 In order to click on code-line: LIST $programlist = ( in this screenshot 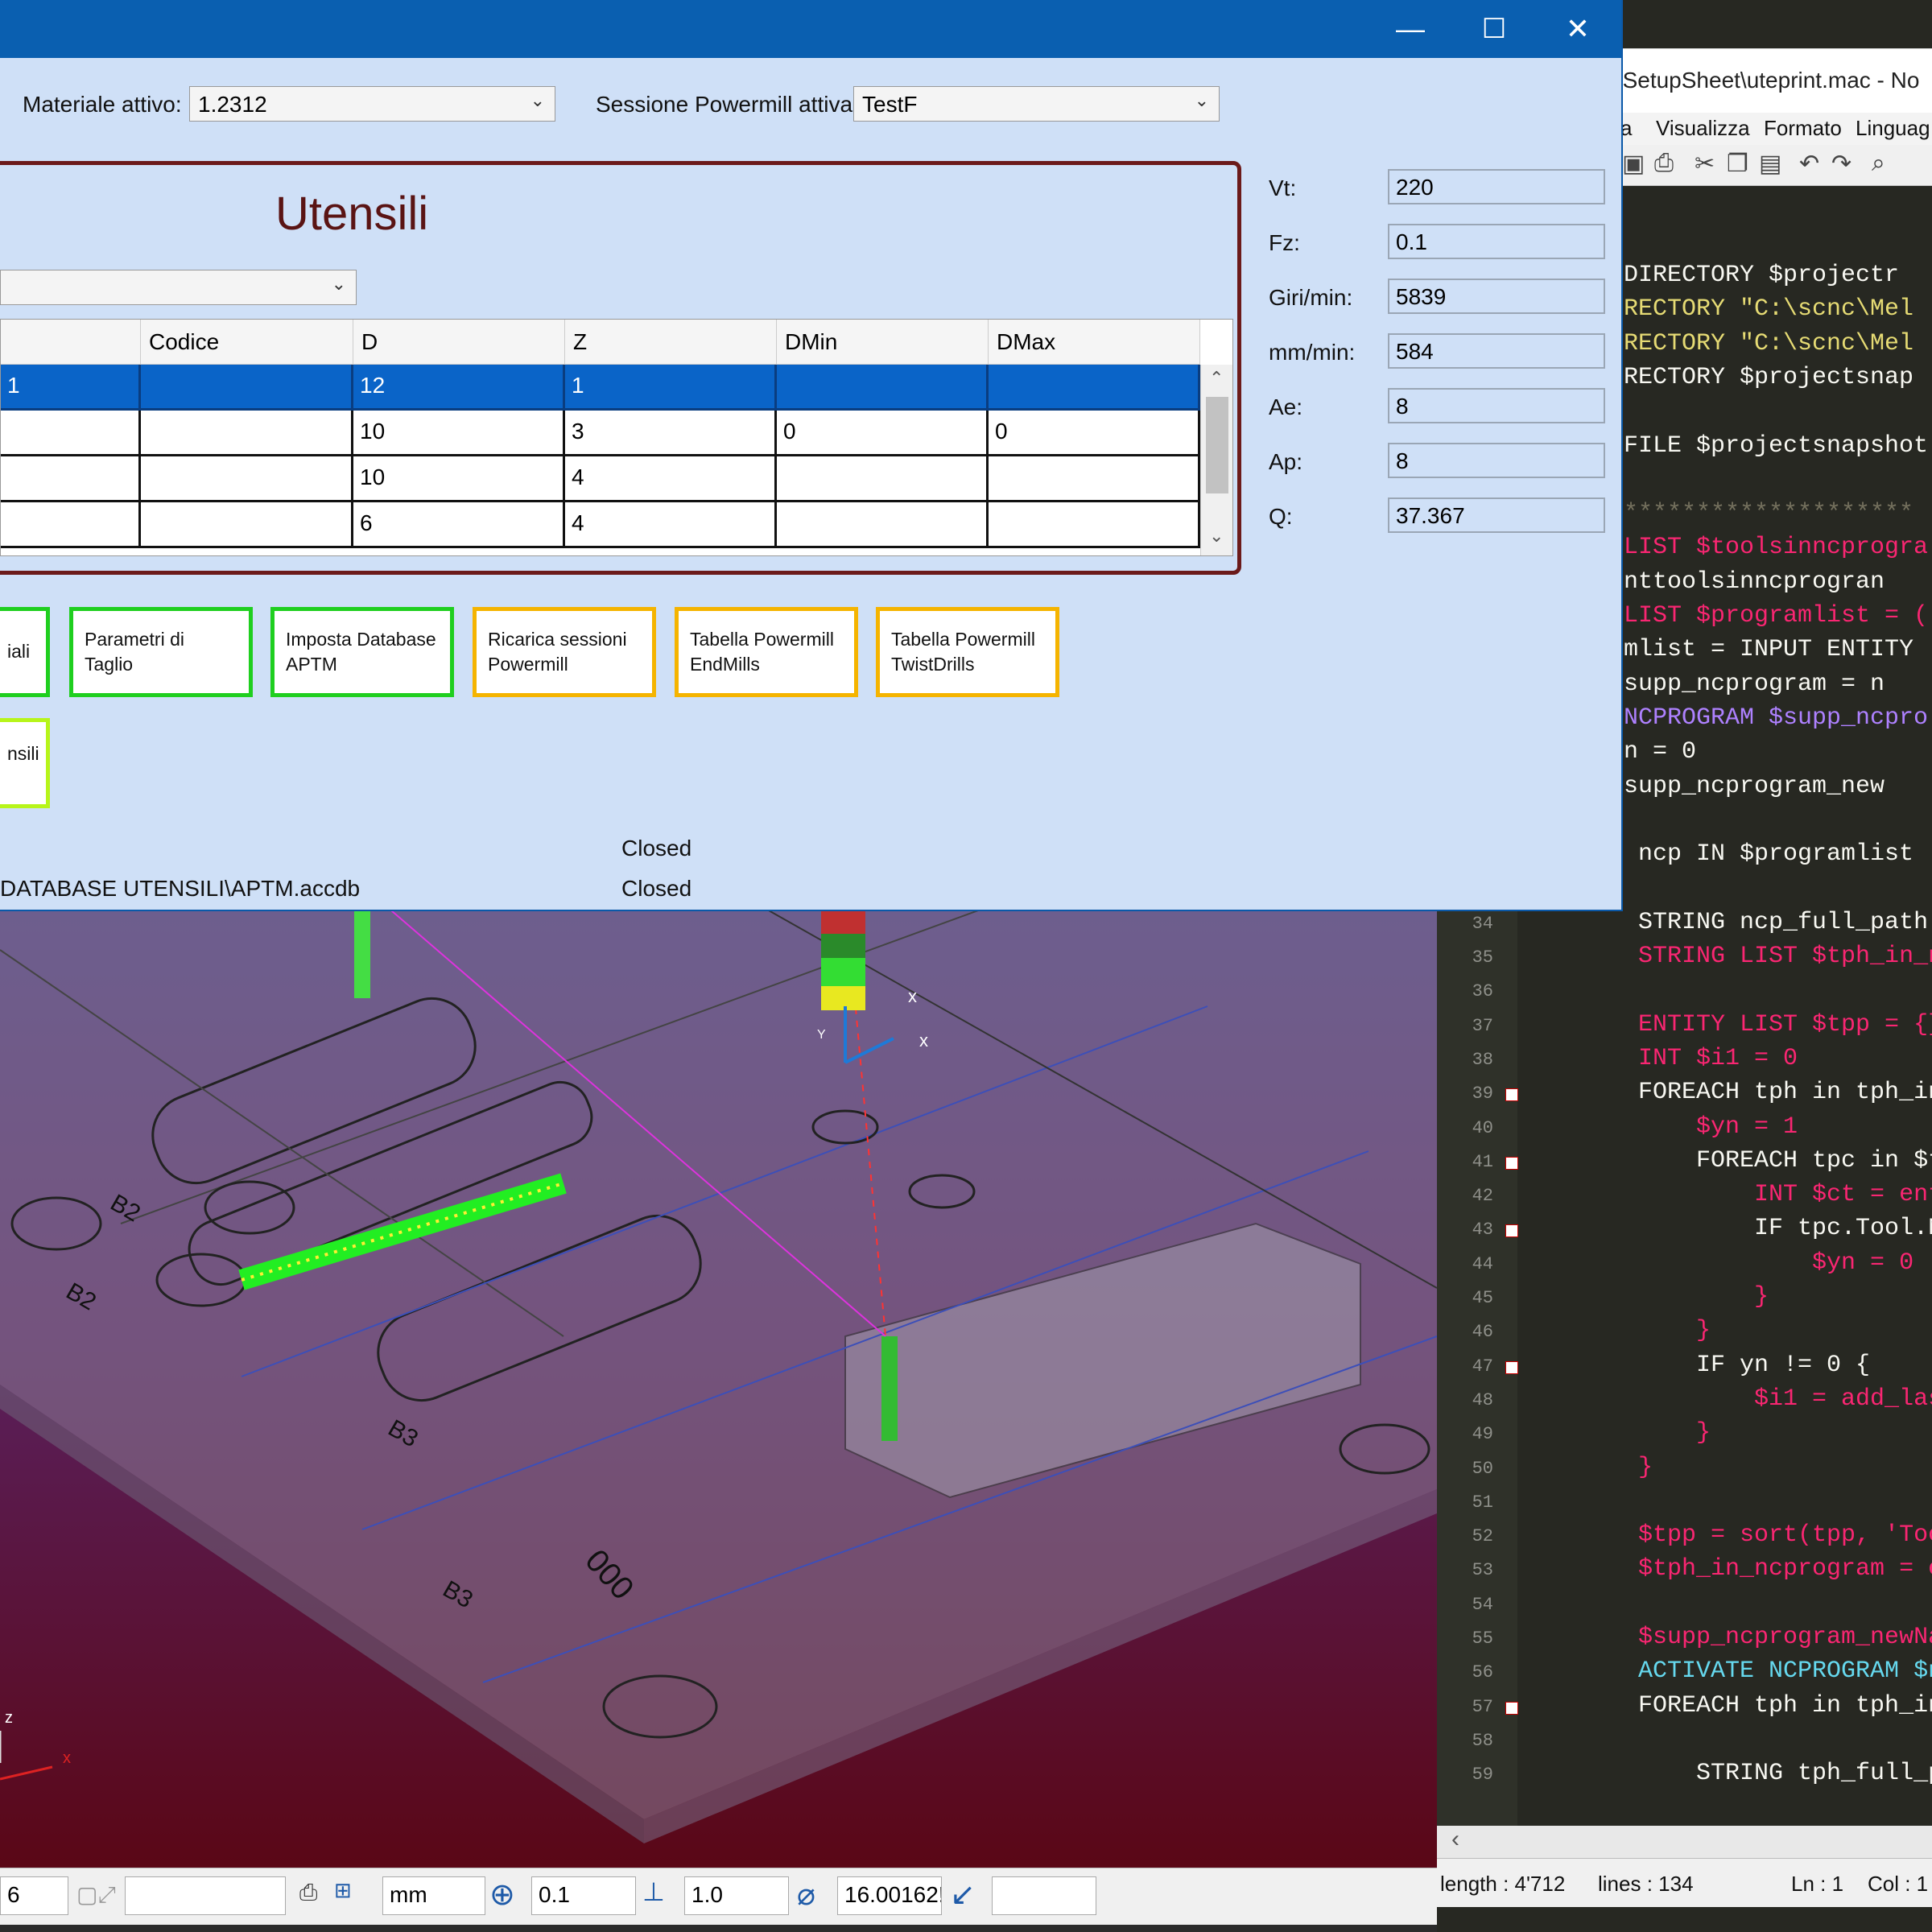, I will do `click(1776, 616)`.